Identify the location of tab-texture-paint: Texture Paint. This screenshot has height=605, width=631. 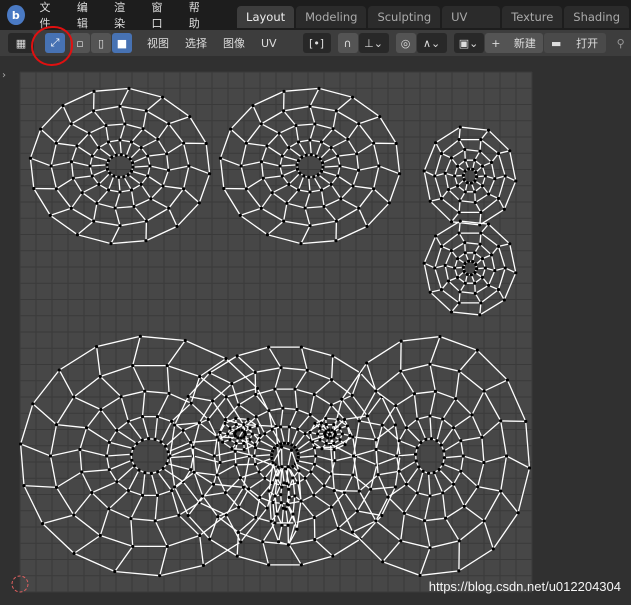
(532, 26).